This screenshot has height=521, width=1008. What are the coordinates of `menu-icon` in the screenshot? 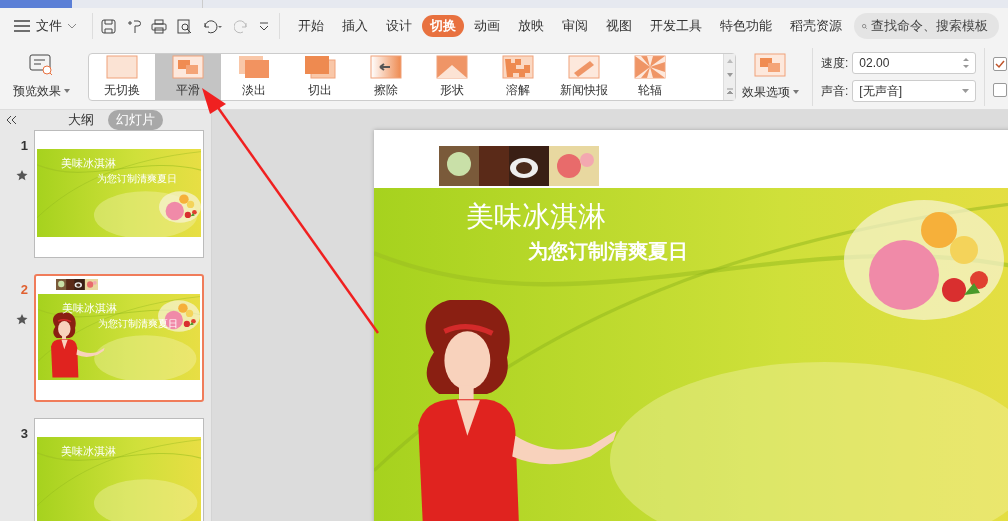 It's located at (22, 26).